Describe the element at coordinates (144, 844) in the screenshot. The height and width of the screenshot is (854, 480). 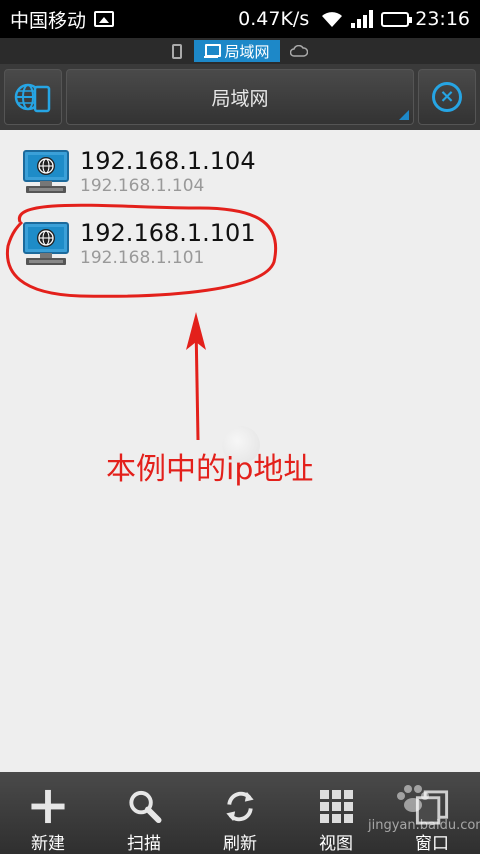
I see `scan-label: 扫描` at that location.